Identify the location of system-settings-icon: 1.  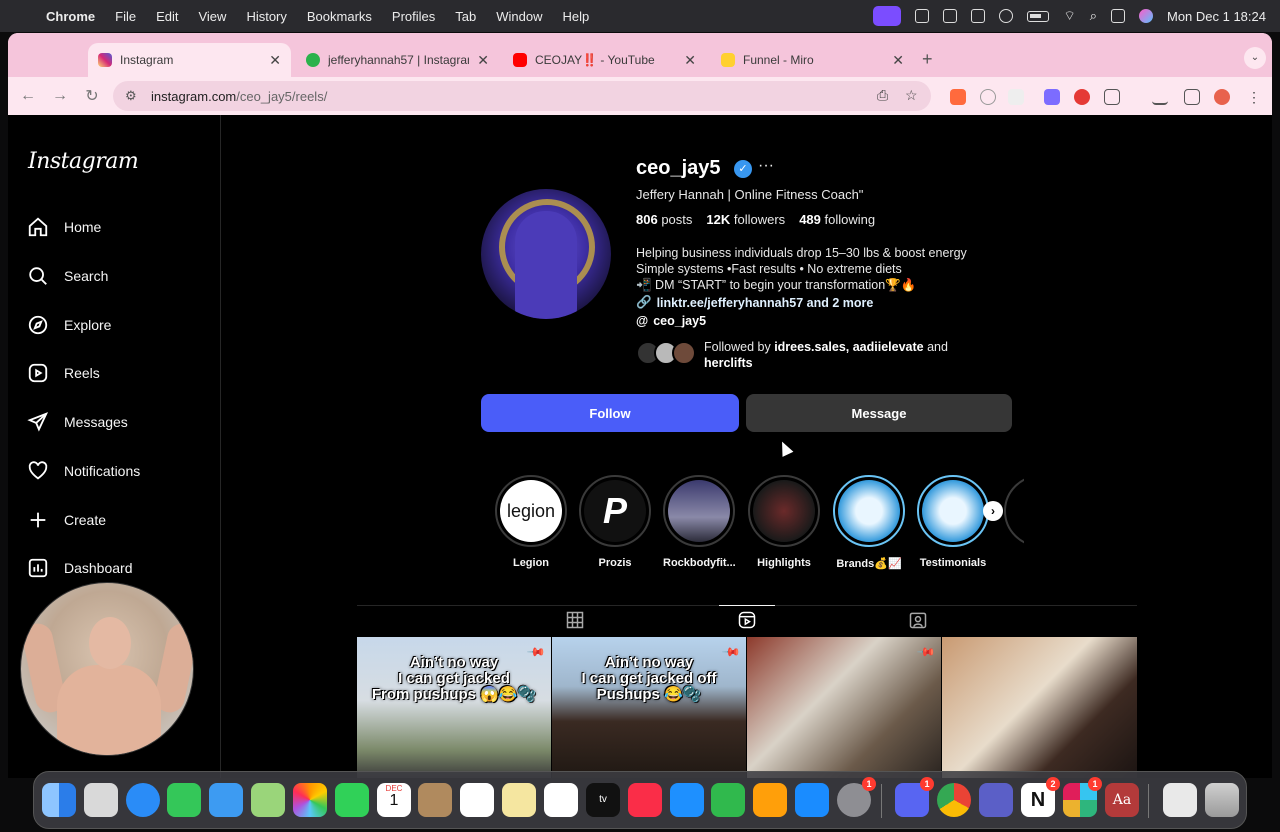
(856, 797).